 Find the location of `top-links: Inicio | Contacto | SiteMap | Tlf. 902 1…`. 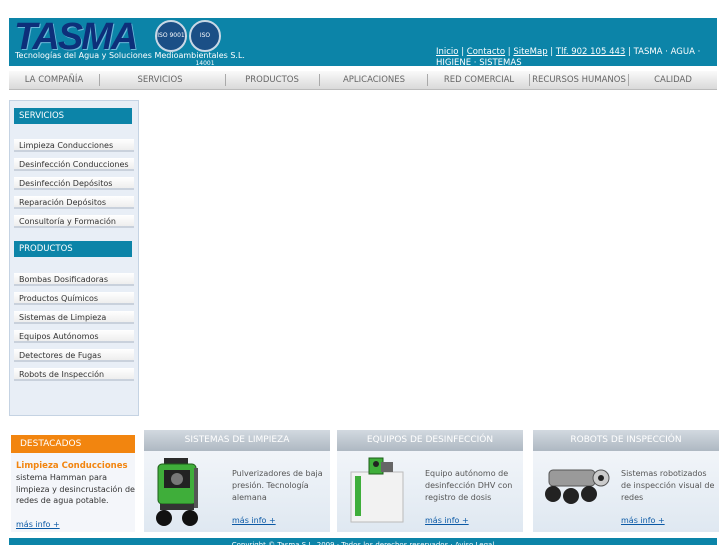

top-links: Inicio | Contacto | SiteMap | Tlf. 902 1… is located at coordinates (568, 57).